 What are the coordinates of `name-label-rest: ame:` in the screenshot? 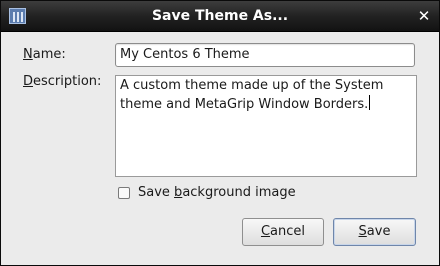 It's located at (49, 54).